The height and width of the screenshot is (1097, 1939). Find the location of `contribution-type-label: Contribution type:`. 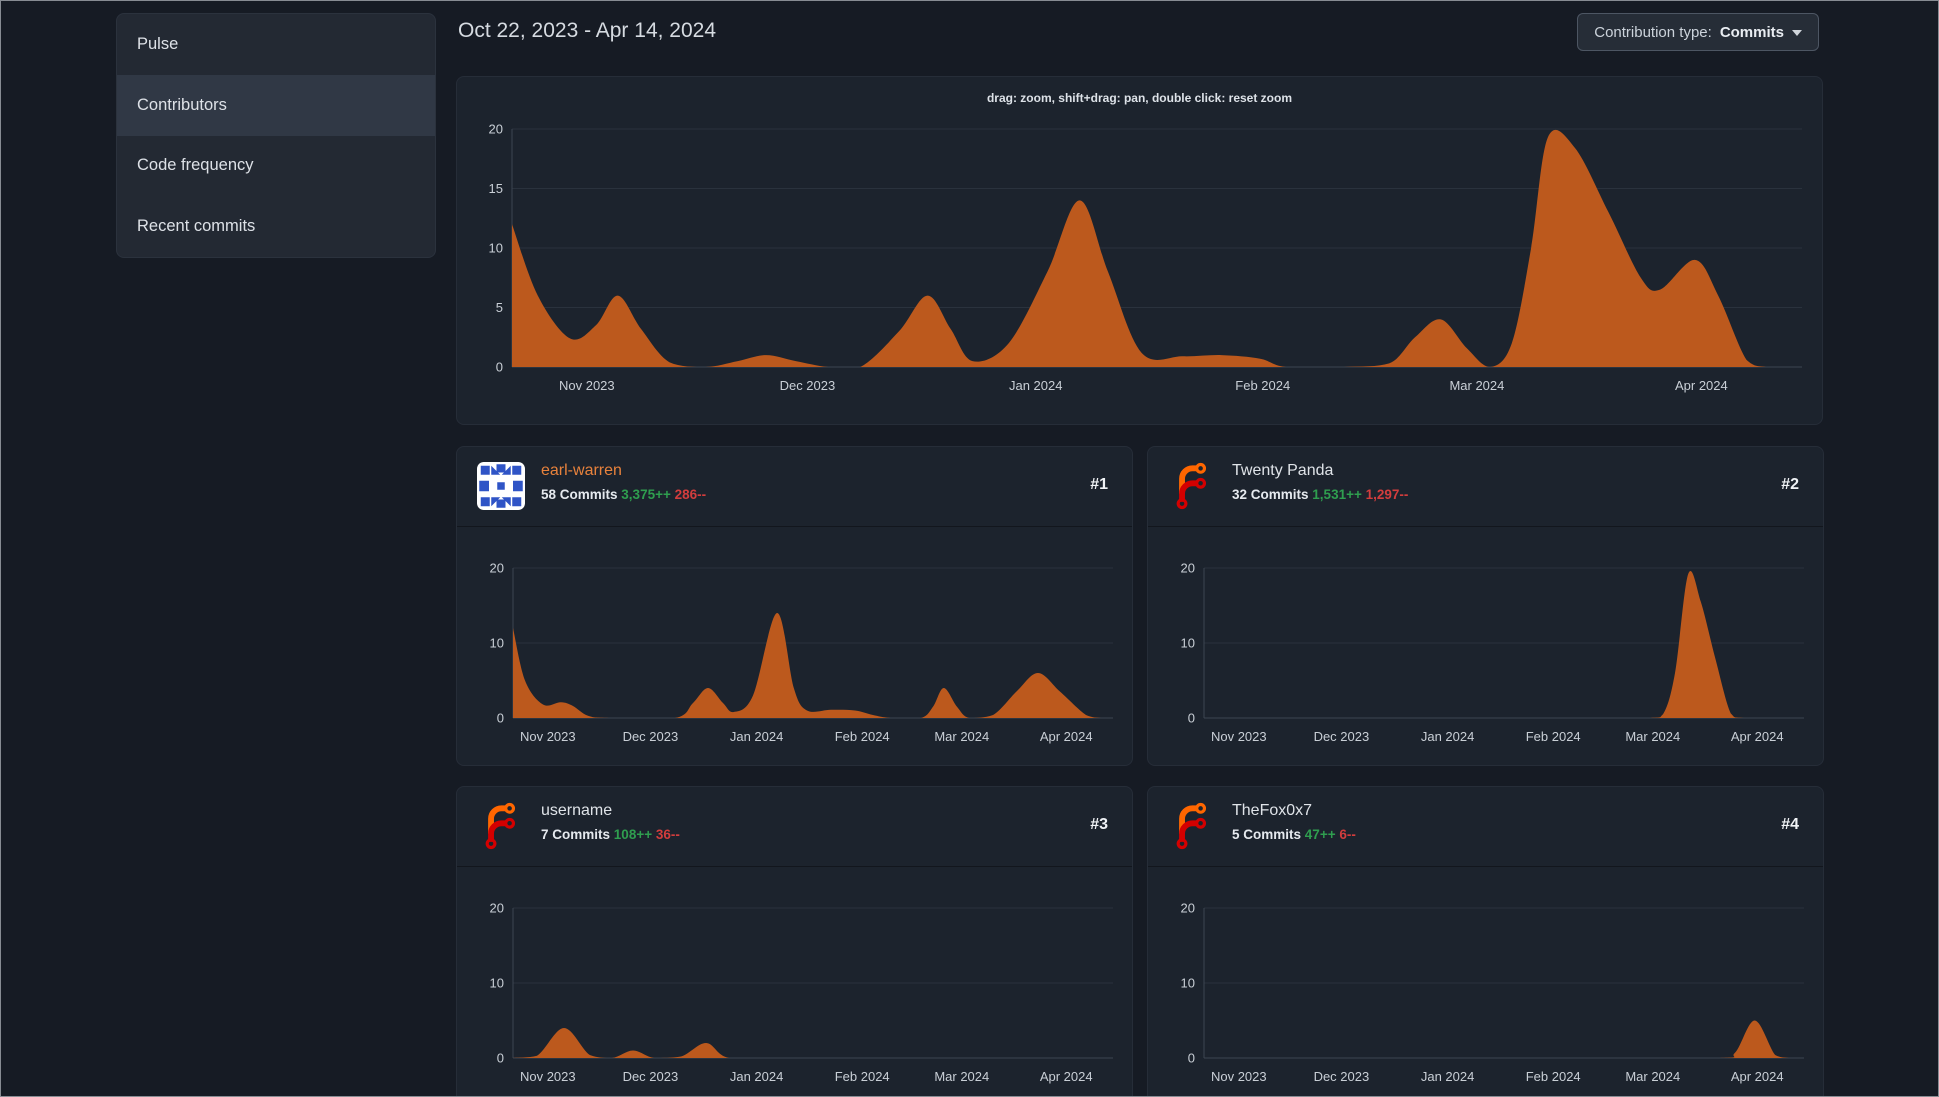

contribution-type-label: Contribution type: is located at coordinates (1653, 32).